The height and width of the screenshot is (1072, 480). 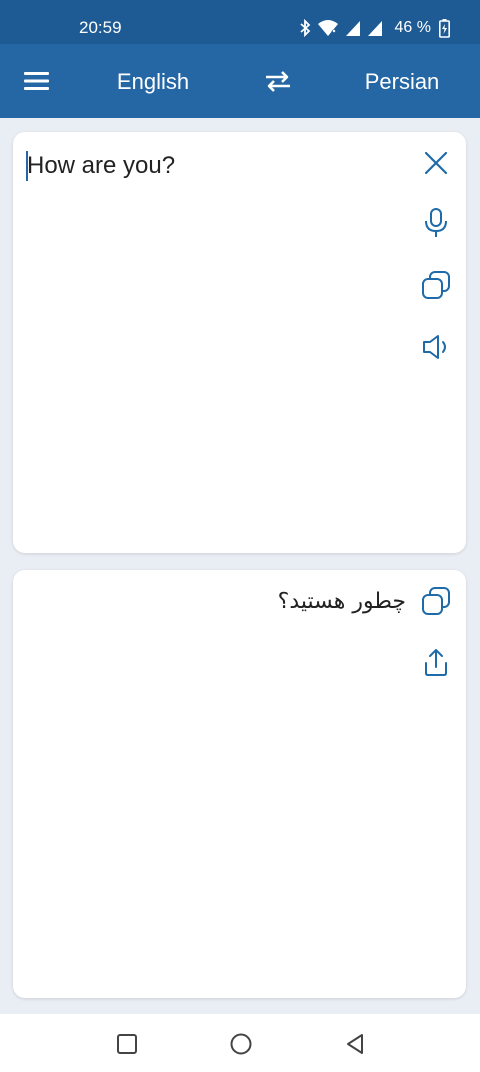 I want to click on bluetooth-icon, so click(x=305, y=28).